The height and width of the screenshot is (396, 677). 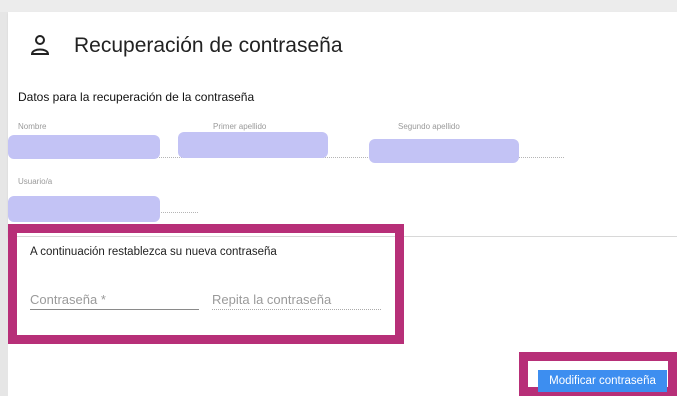 What do you see at coordinates (84, 209) in the screenshot?
I see `usuario-redaction` at bounding box center [84, 209].